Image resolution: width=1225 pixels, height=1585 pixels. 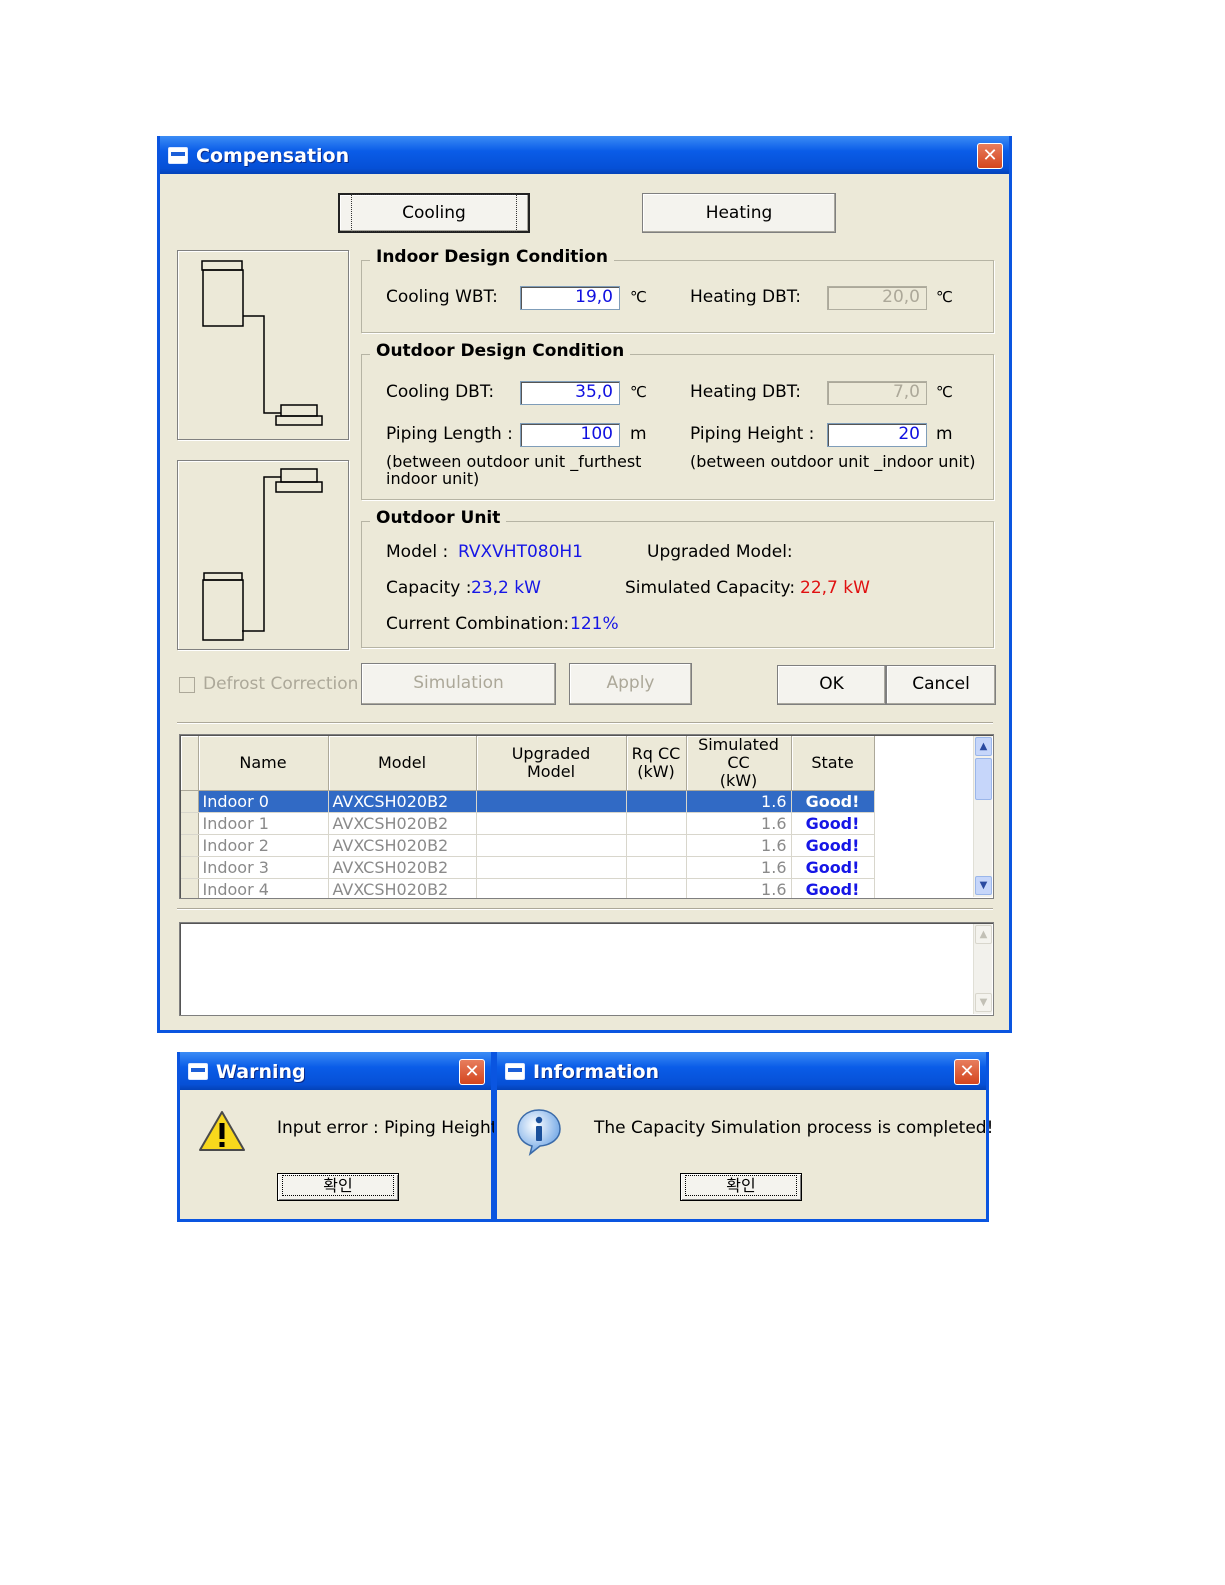 What do you see at coordinates (746, 392) in the screenshot?
I see `outdoor-heating-dbt-label: Heating DBT:` at bounding box center [746, 392].